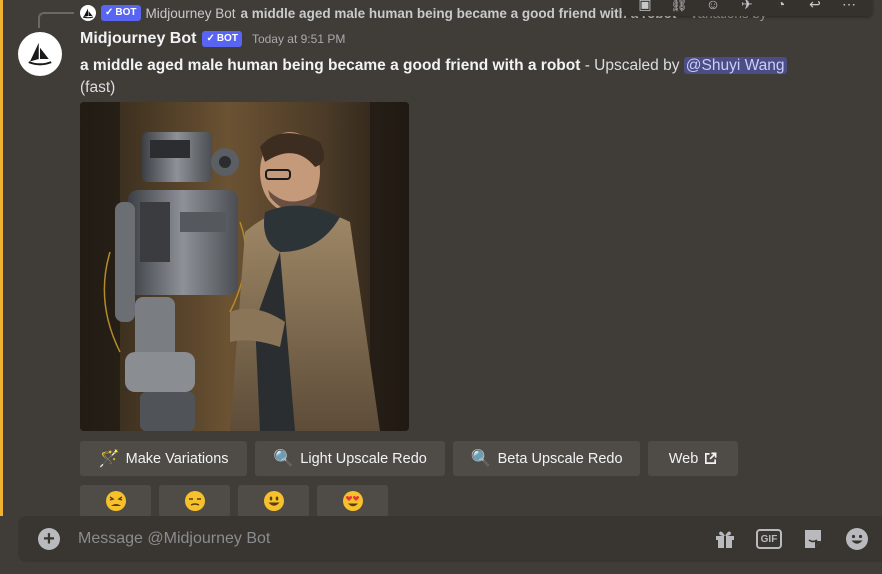  Describe the element at coordinates (378, 539) in the screenshot. I see `message-input` at that location.